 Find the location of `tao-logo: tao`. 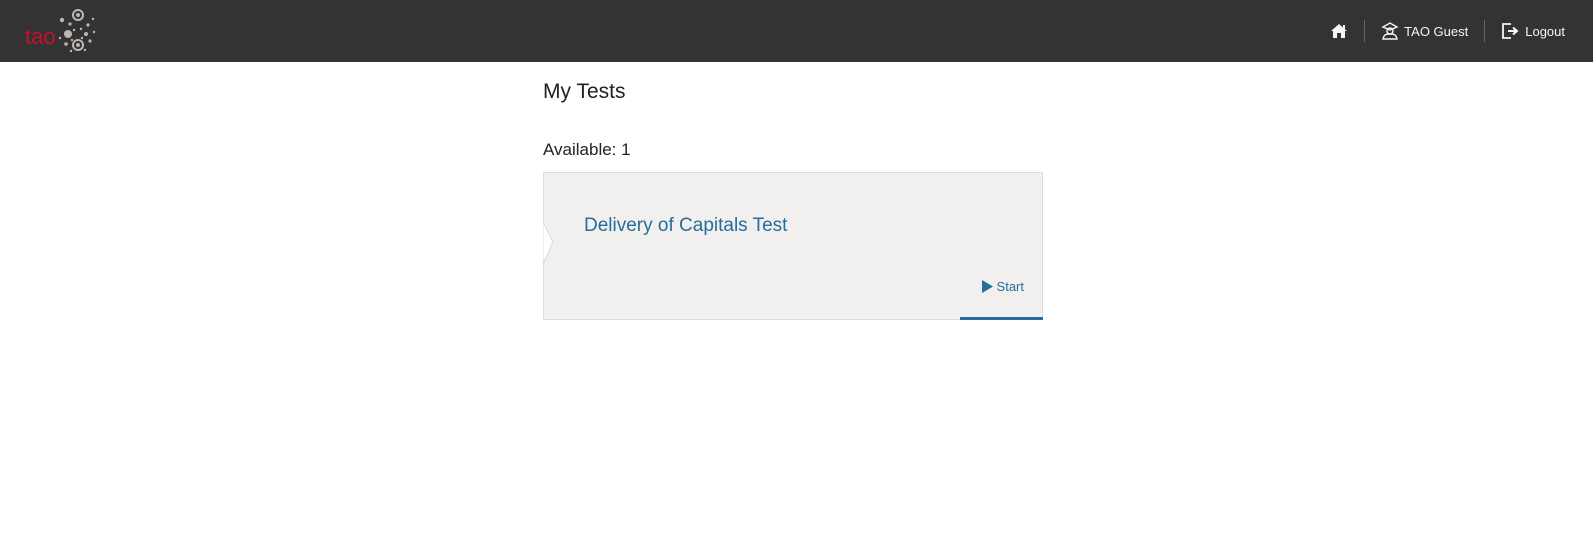

tao-logo: tao is located at coordinates (62, 31).